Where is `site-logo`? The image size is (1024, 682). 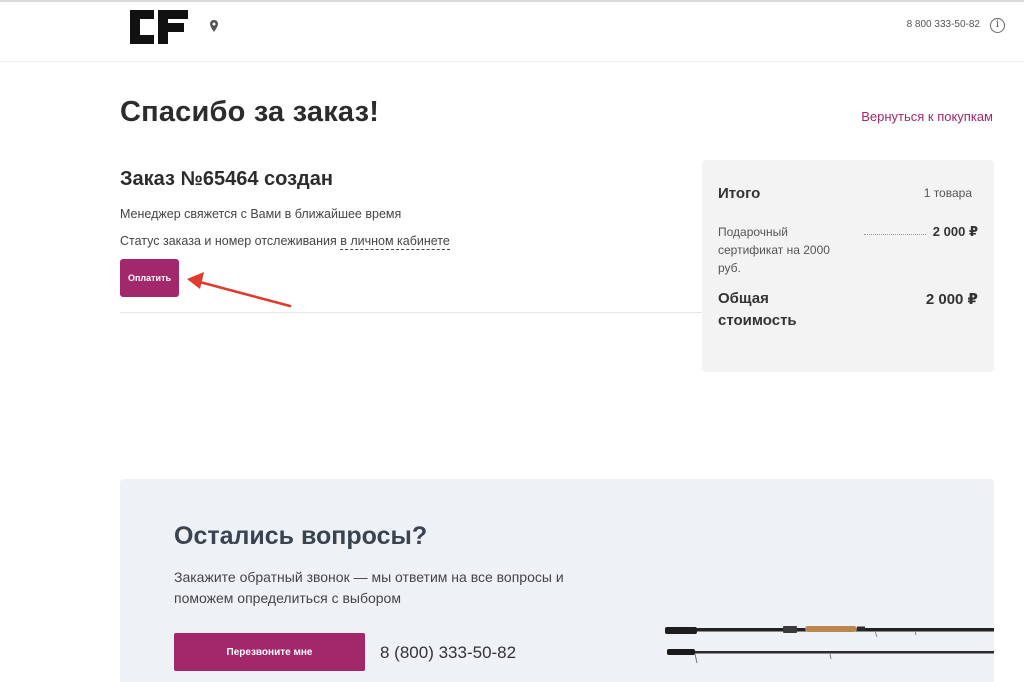
site-logo is located at coordinates (159, 27).